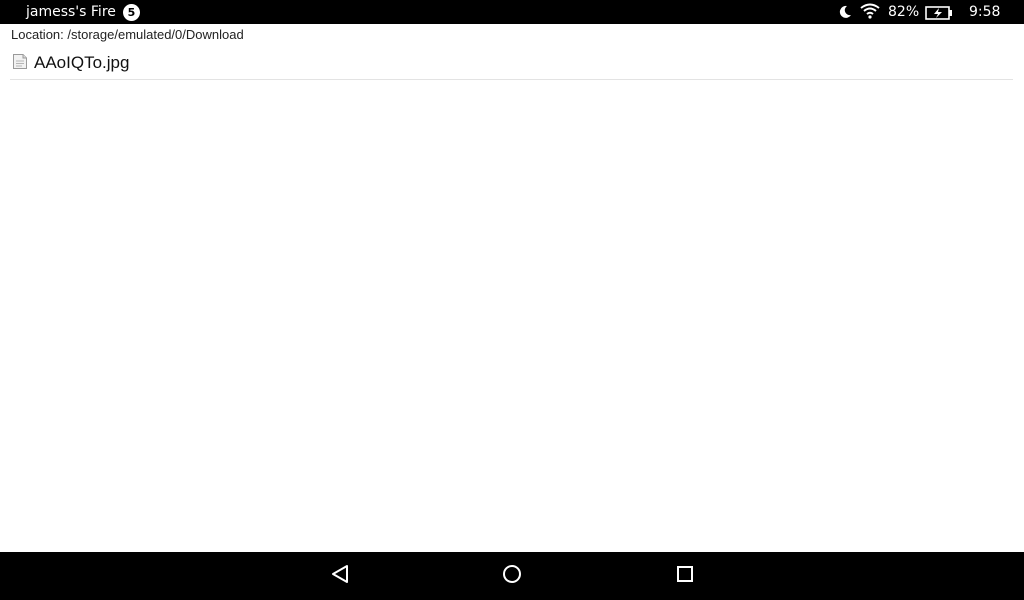 This screenshot has height=600, width=1024. Describe the element at coordinates (985, 12) in the screenshot. I see `clock: 9:58` at that location.